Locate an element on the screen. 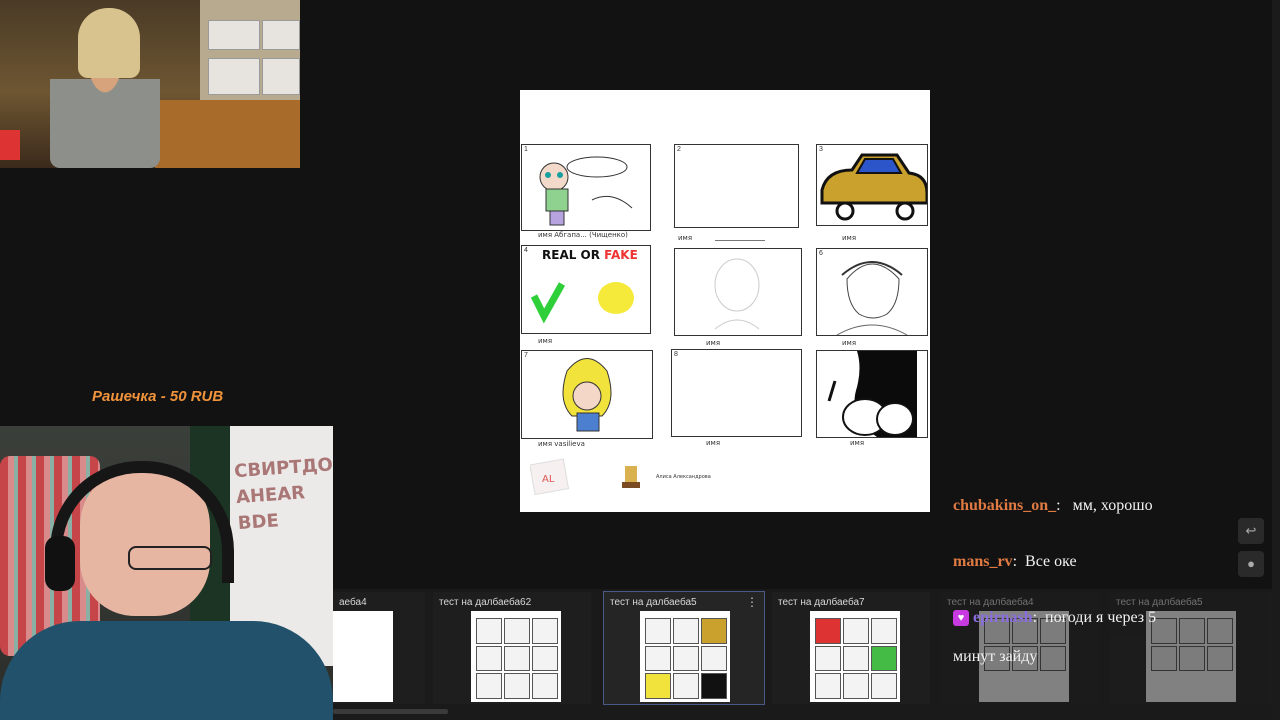 This screenshot has height=720, width=1280. cell-4-caption: имя is located at coordinates (545, 341).